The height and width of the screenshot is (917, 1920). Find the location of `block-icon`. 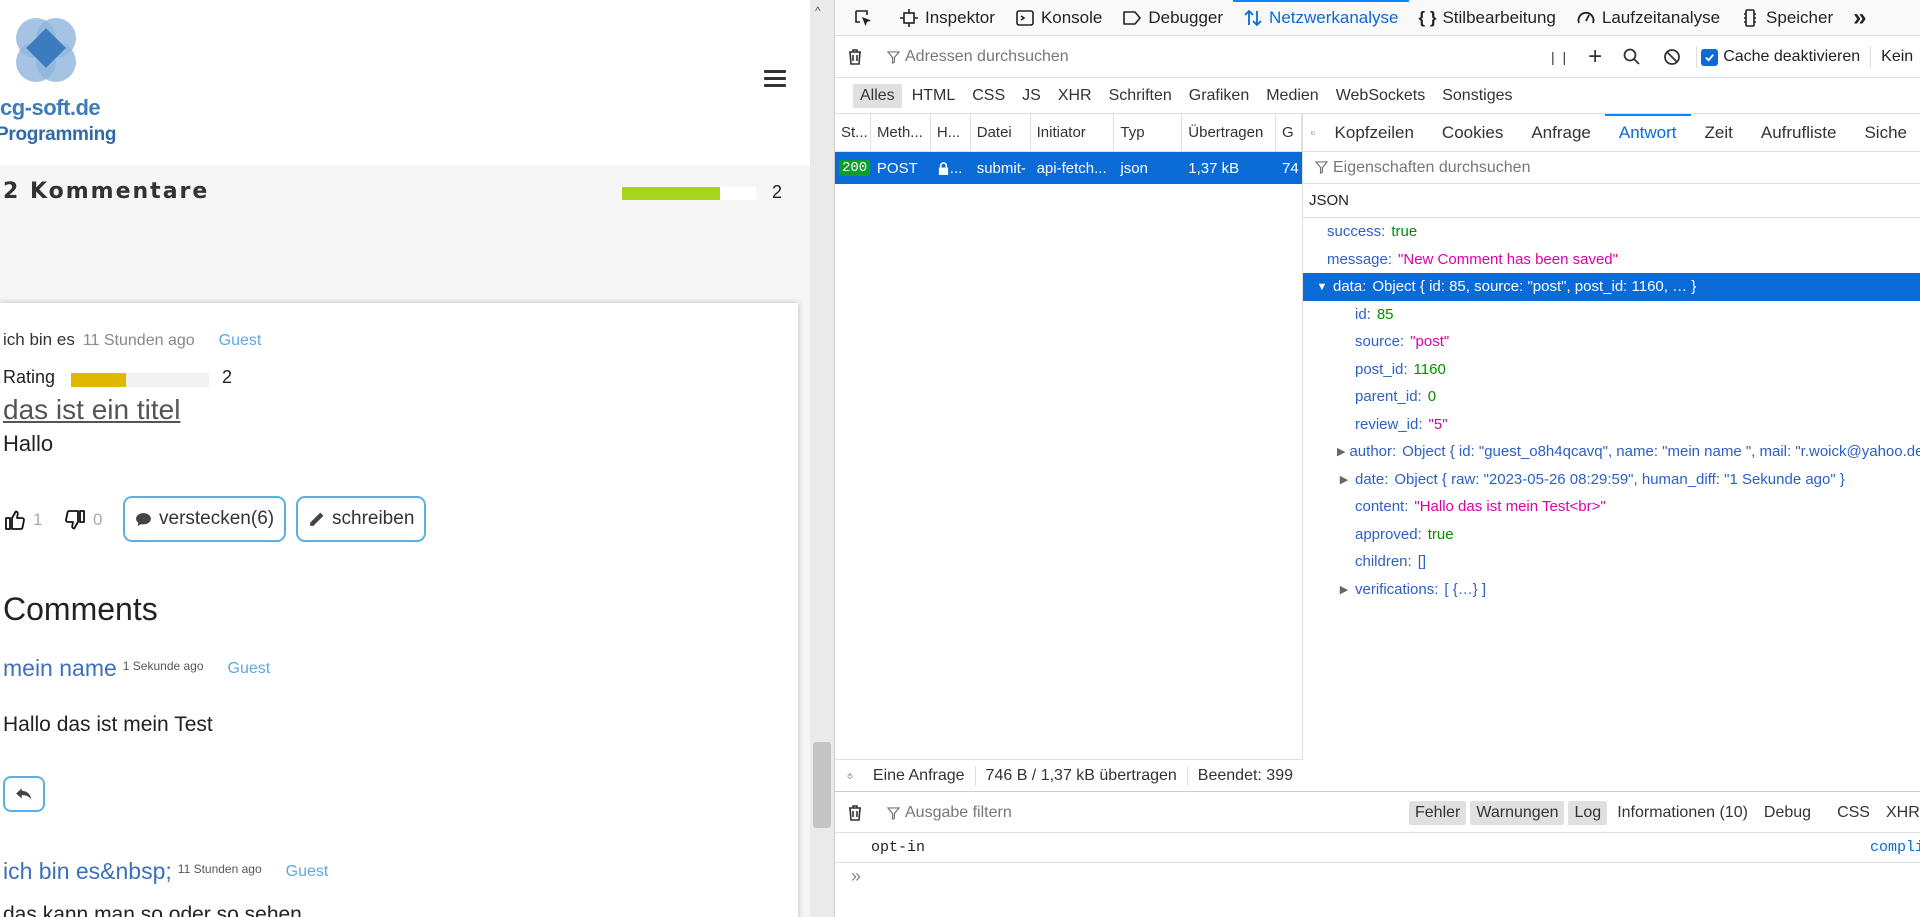

block-icon is located at coordinates (1672, 57).